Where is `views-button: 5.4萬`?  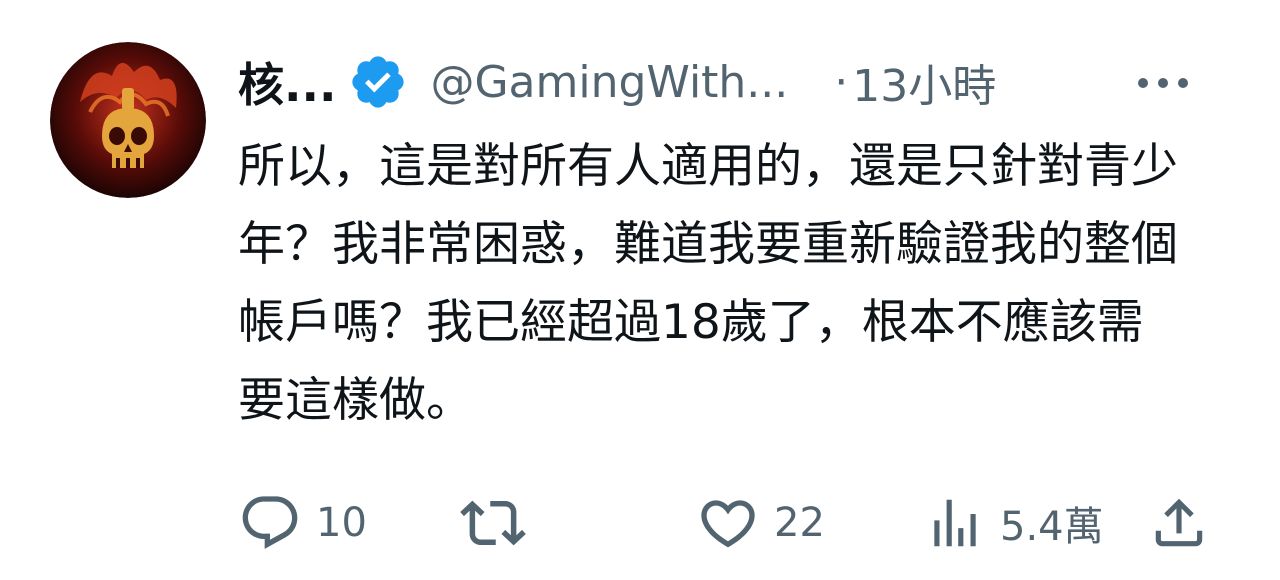
views-button: 5.4萬 is located at coordinates (1014, 523).